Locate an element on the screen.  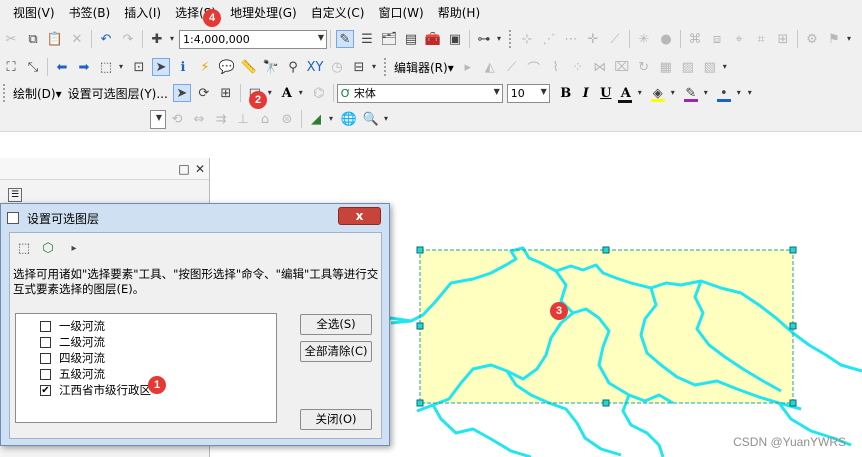
python-window-icon: ▣ is located at coordinates (455, 39).